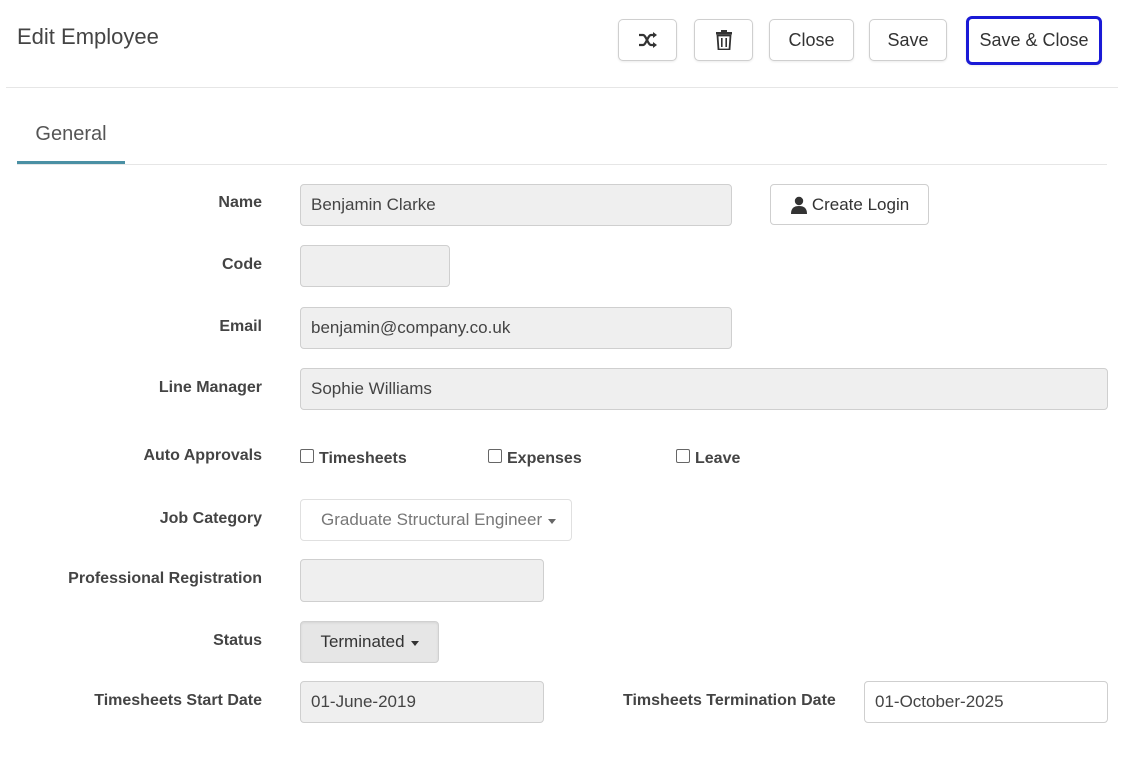  What do you see at coordinates (71, 139) in the screenshot?
I see `tab-general: General` at bounding box center [71, 139].